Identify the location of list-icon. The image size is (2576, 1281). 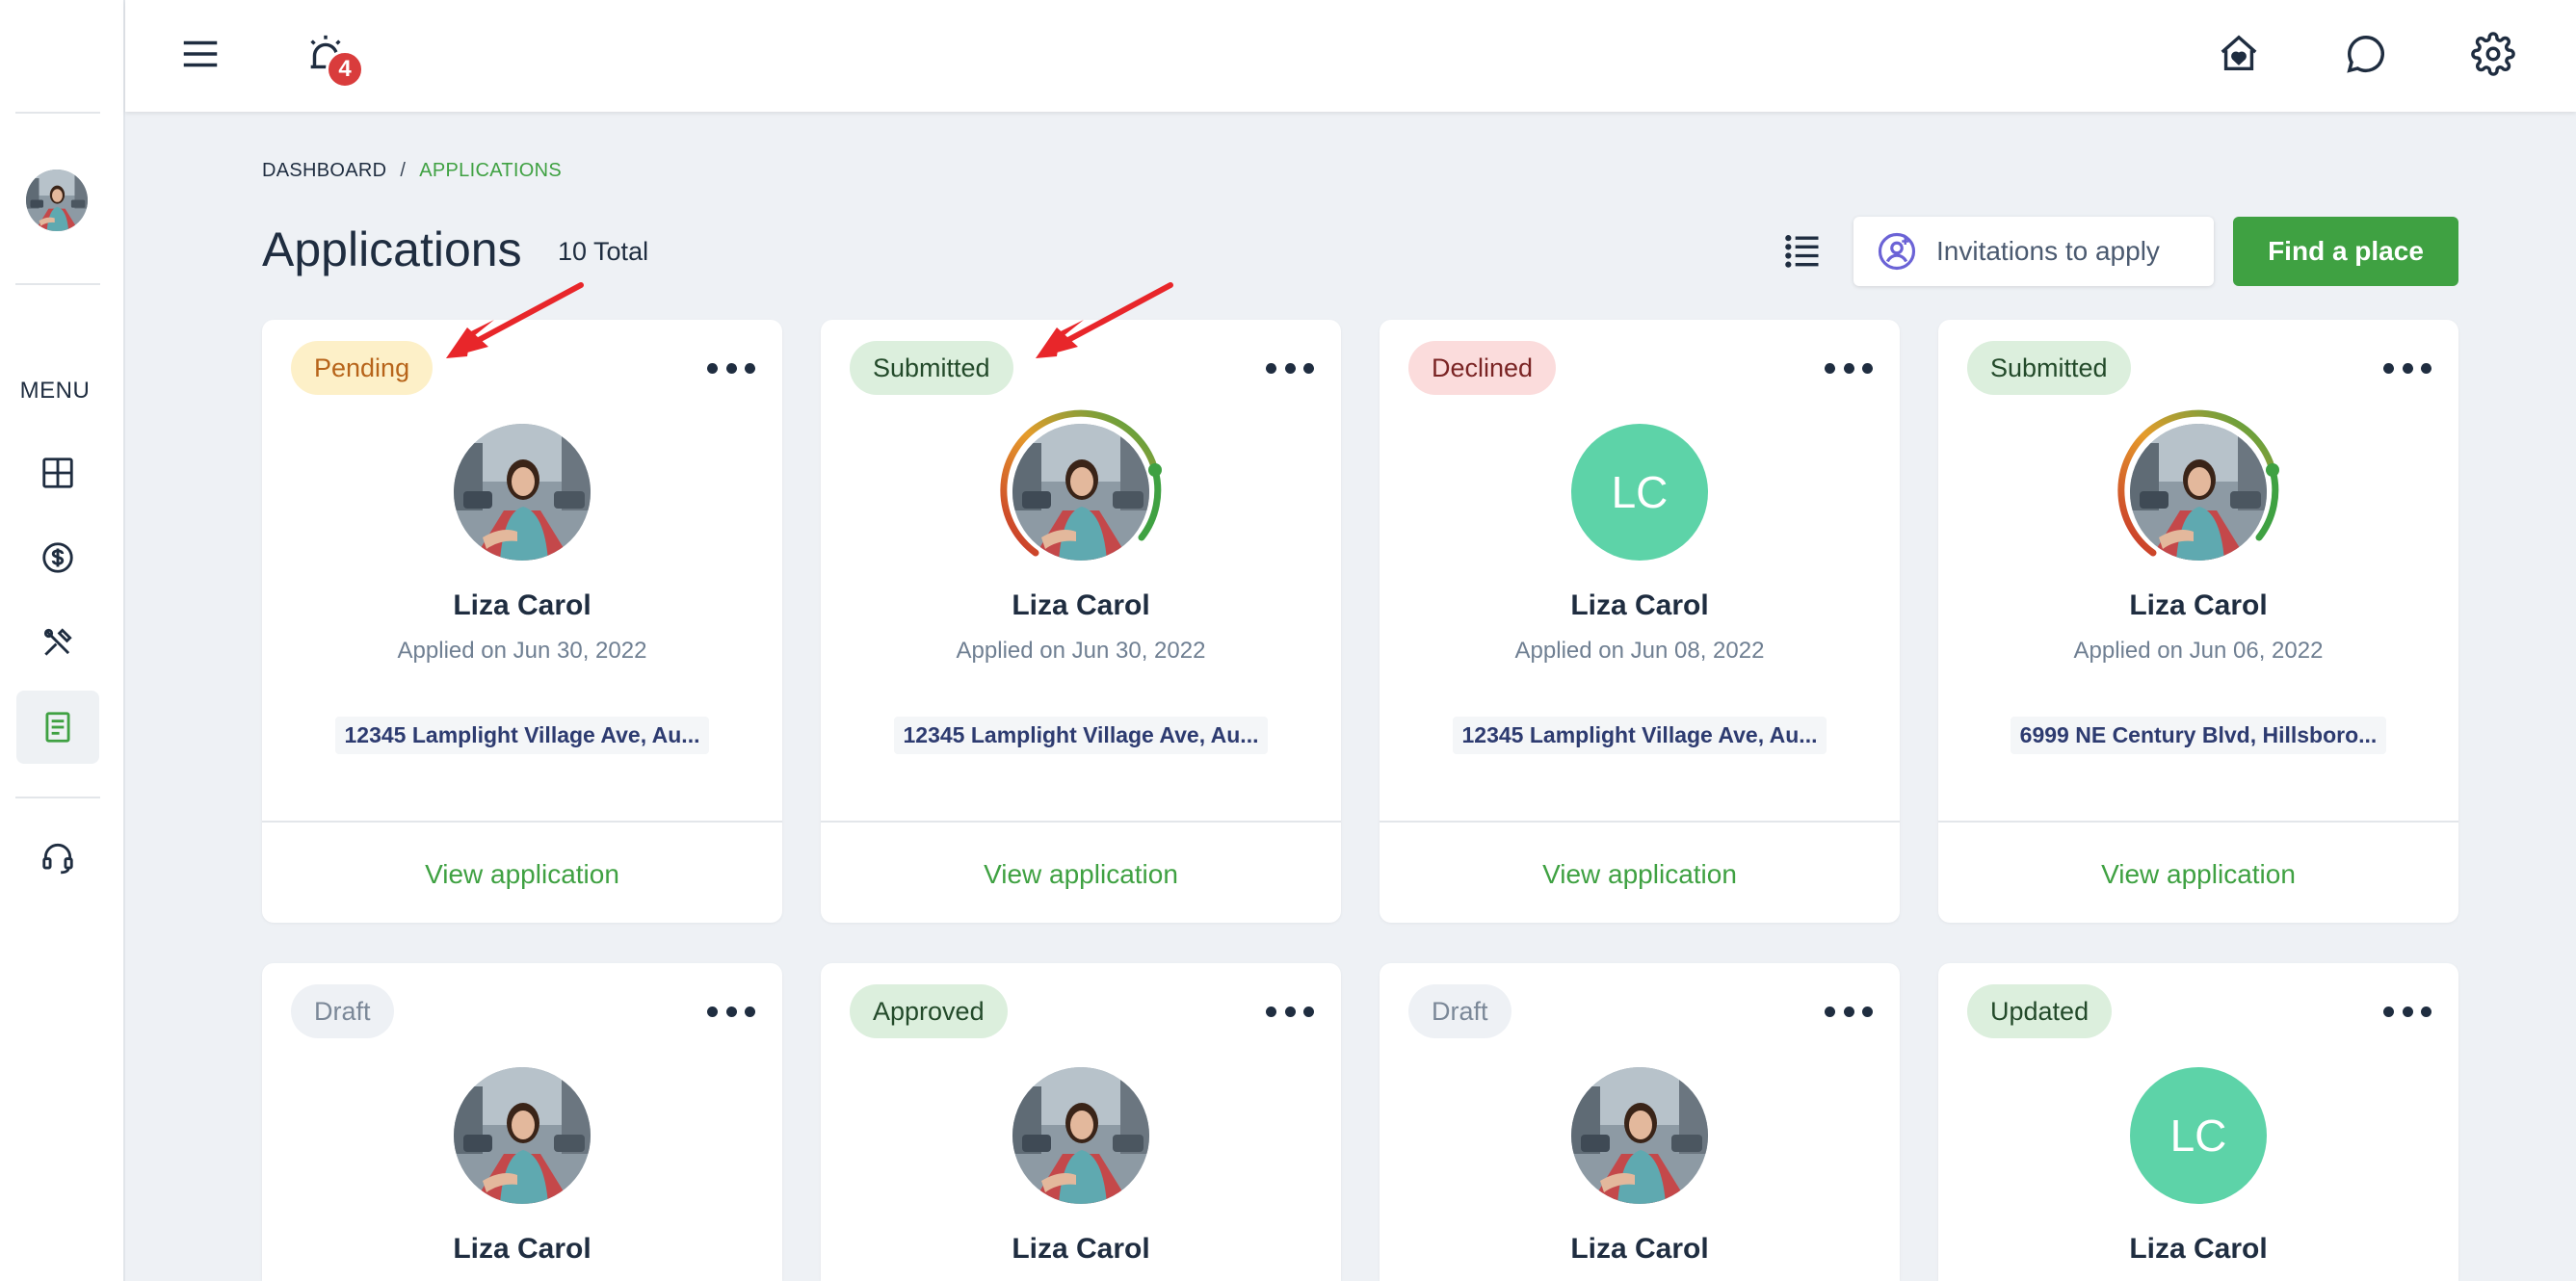
(1802, 251).